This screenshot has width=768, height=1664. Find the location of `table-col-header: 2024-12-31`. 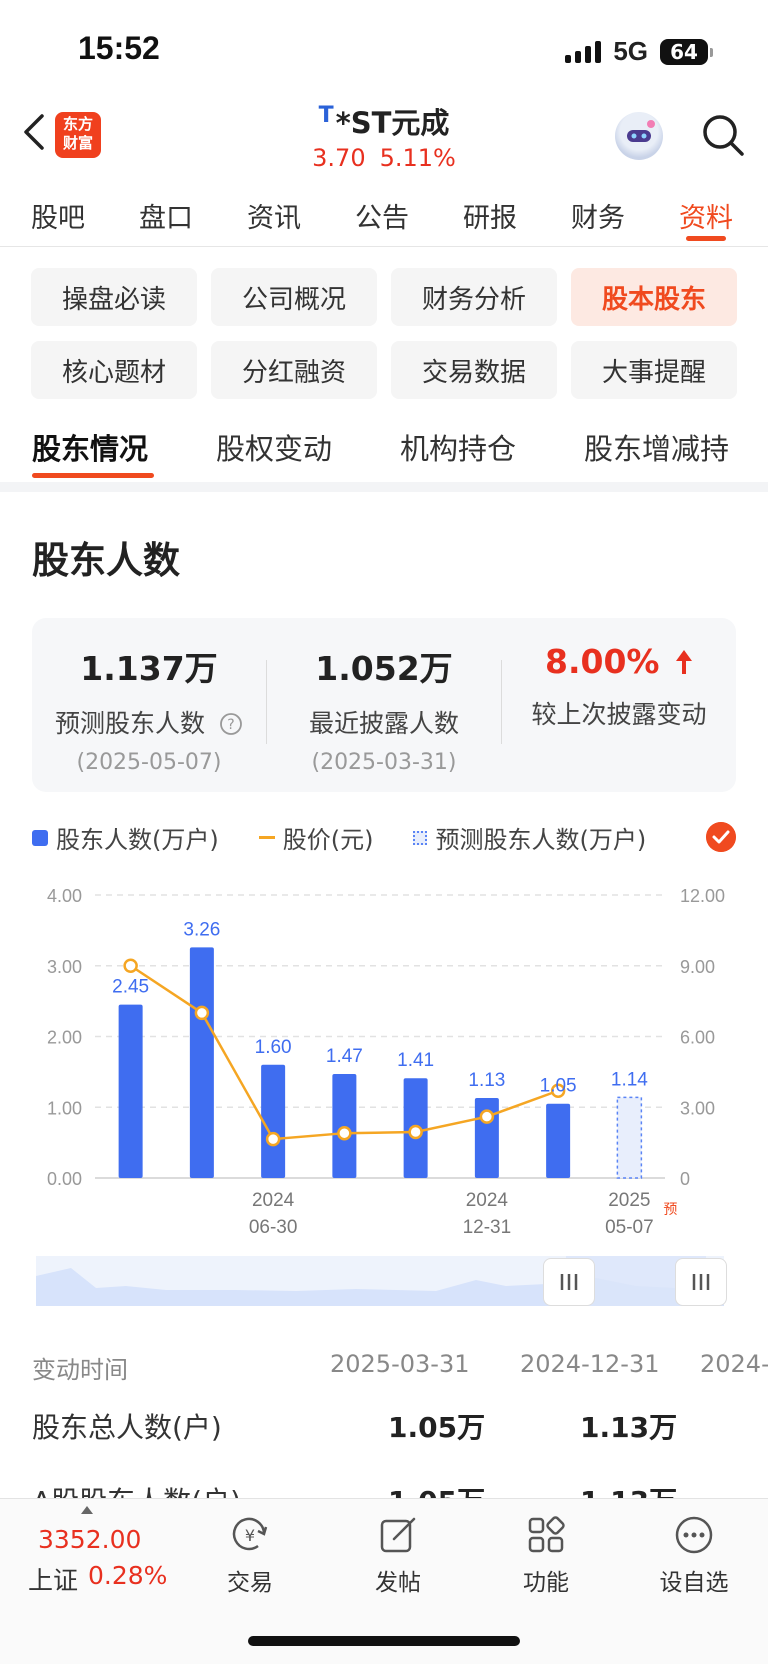

table-col-header: 2024-12-31 is located at coordinates (590, 1364).